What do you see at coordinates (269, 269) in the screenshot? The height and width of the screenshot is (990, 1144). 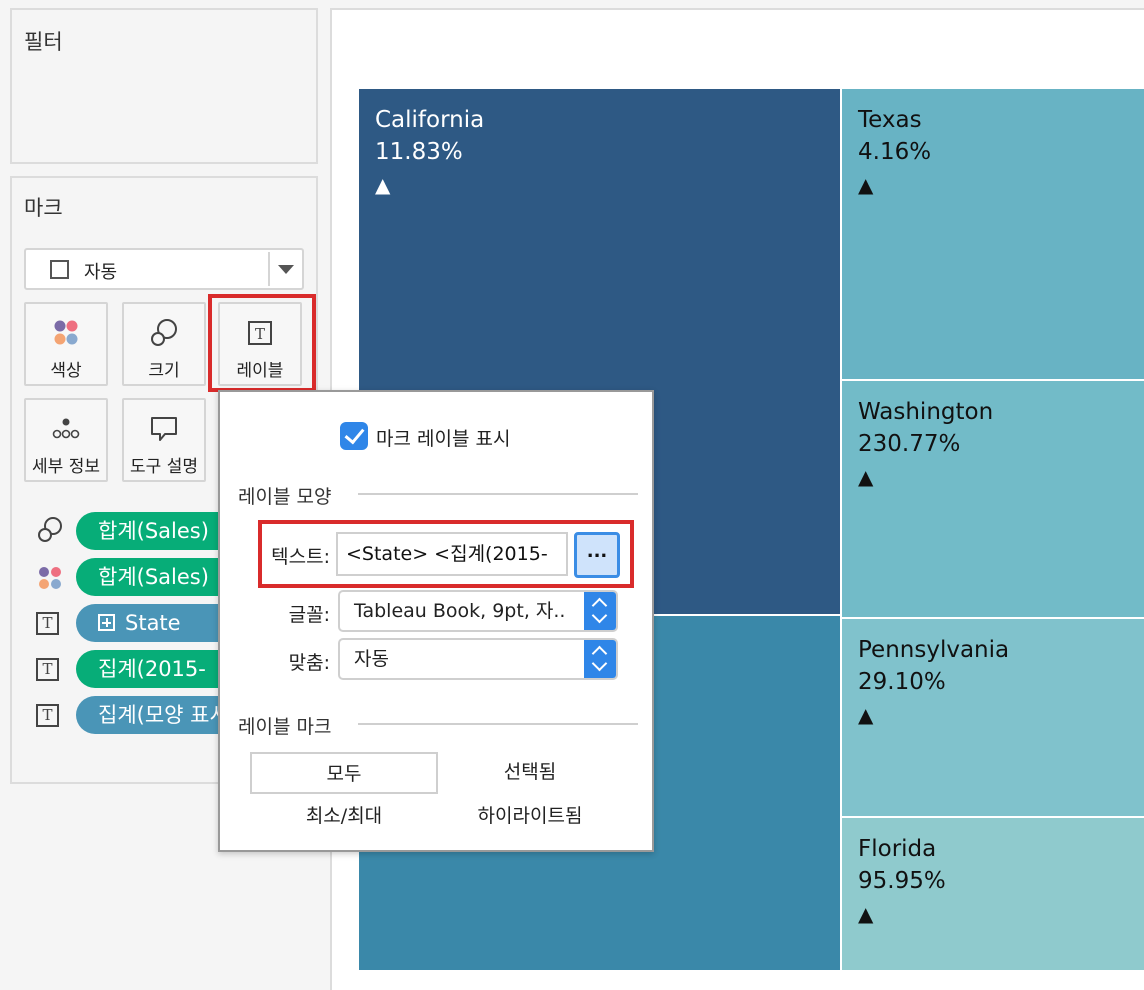 I see `dropdown-separator` at bounding box center [269, 269].